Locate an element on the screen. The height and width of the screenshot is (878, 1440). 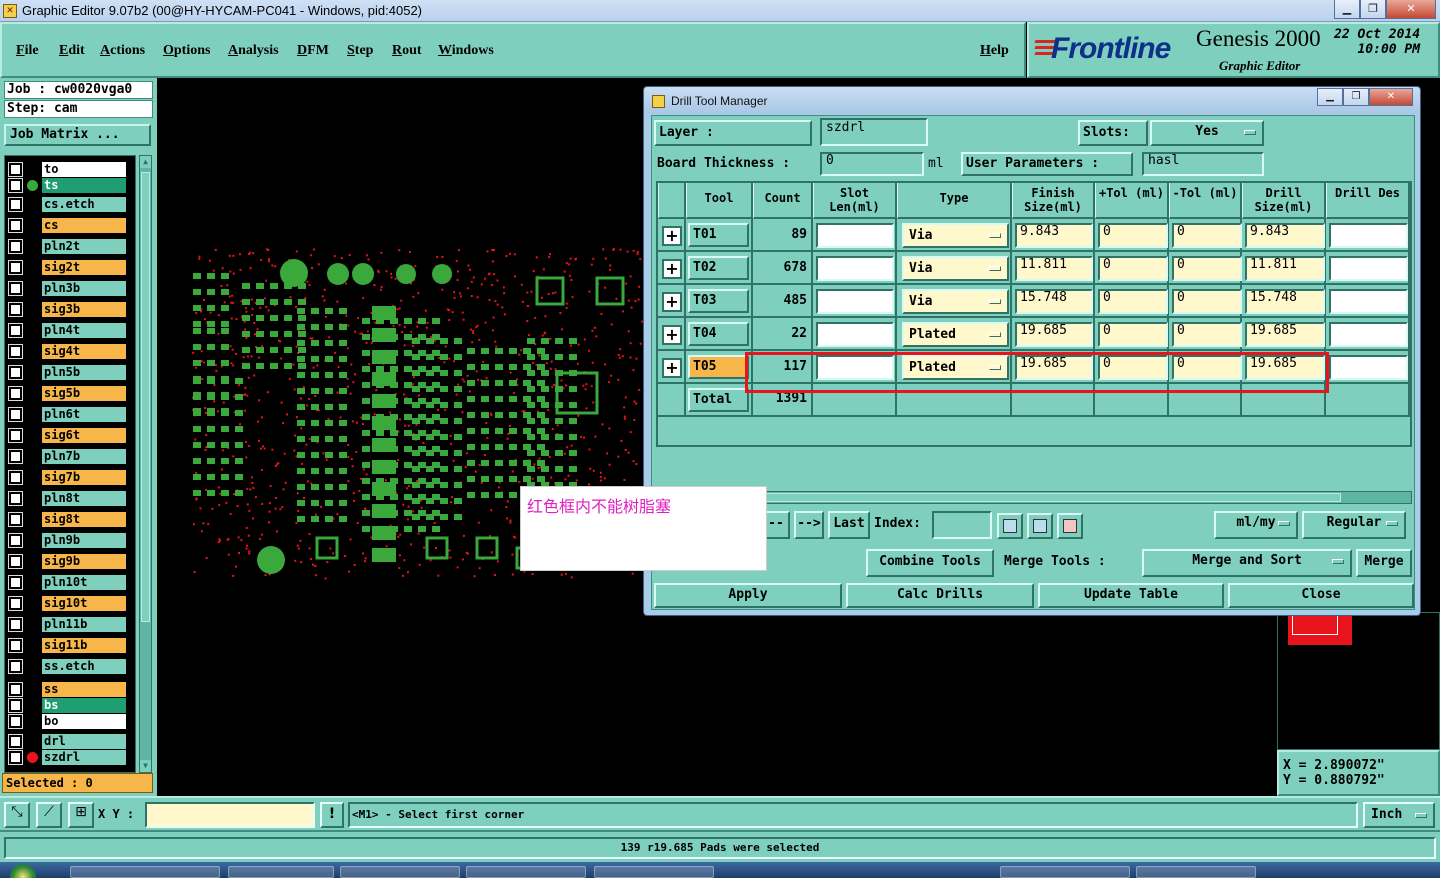
close-button: ✕ is located at coordinates (1411, 9).